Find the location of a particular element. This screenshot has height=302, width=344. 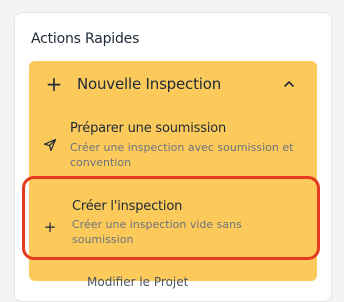

item-title: Préparer une soumission is located at coordinates (148, 128).